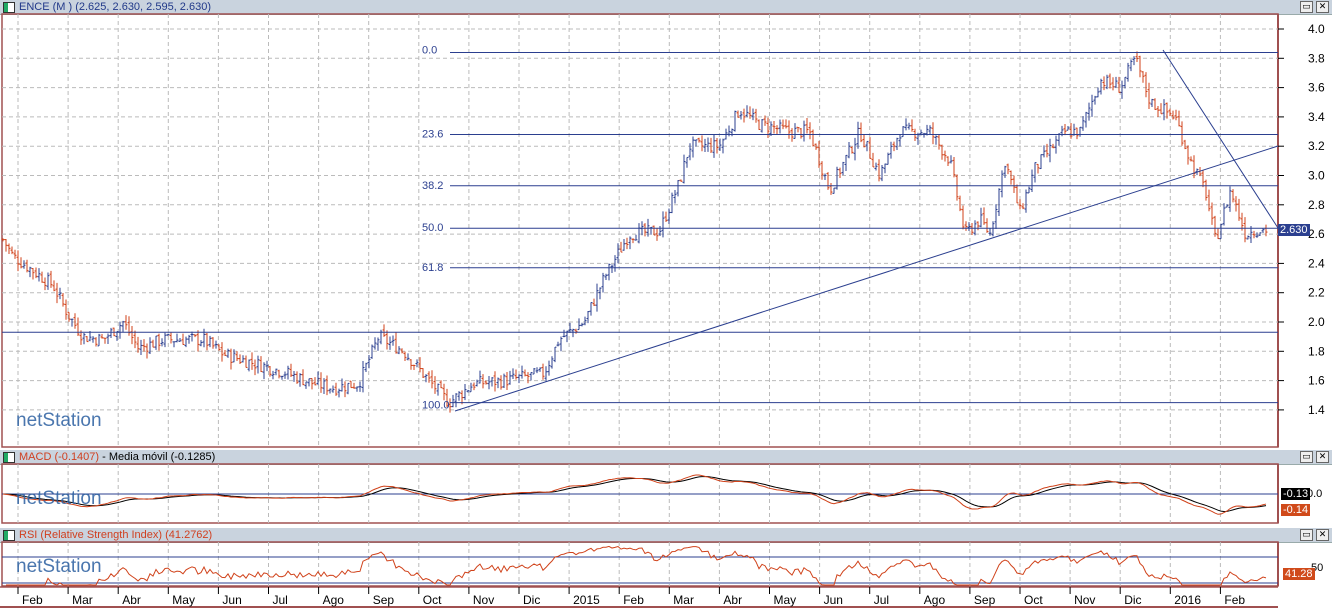 This screenshot has height=610, width=1332. Describe the element at coordinates (1316, 29) in the screenshot. I see `y-tick-label: 4.0` at that location.